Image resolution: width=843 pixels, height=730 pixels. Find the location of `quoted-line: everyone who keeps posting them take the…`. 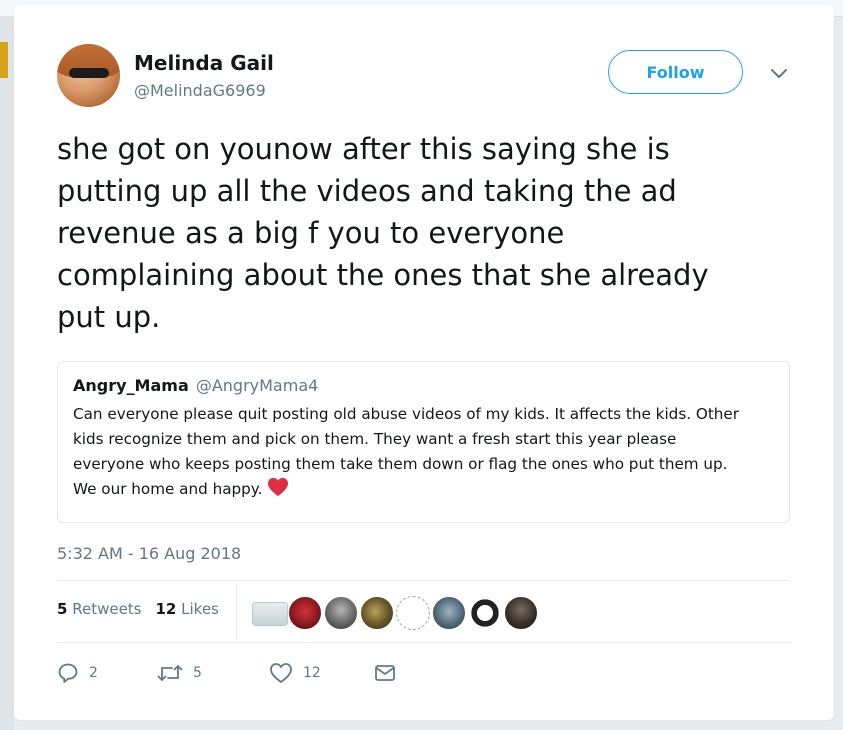

quoted-line: everyone who keeps posting them take the… is located at coordinates (400, 464).